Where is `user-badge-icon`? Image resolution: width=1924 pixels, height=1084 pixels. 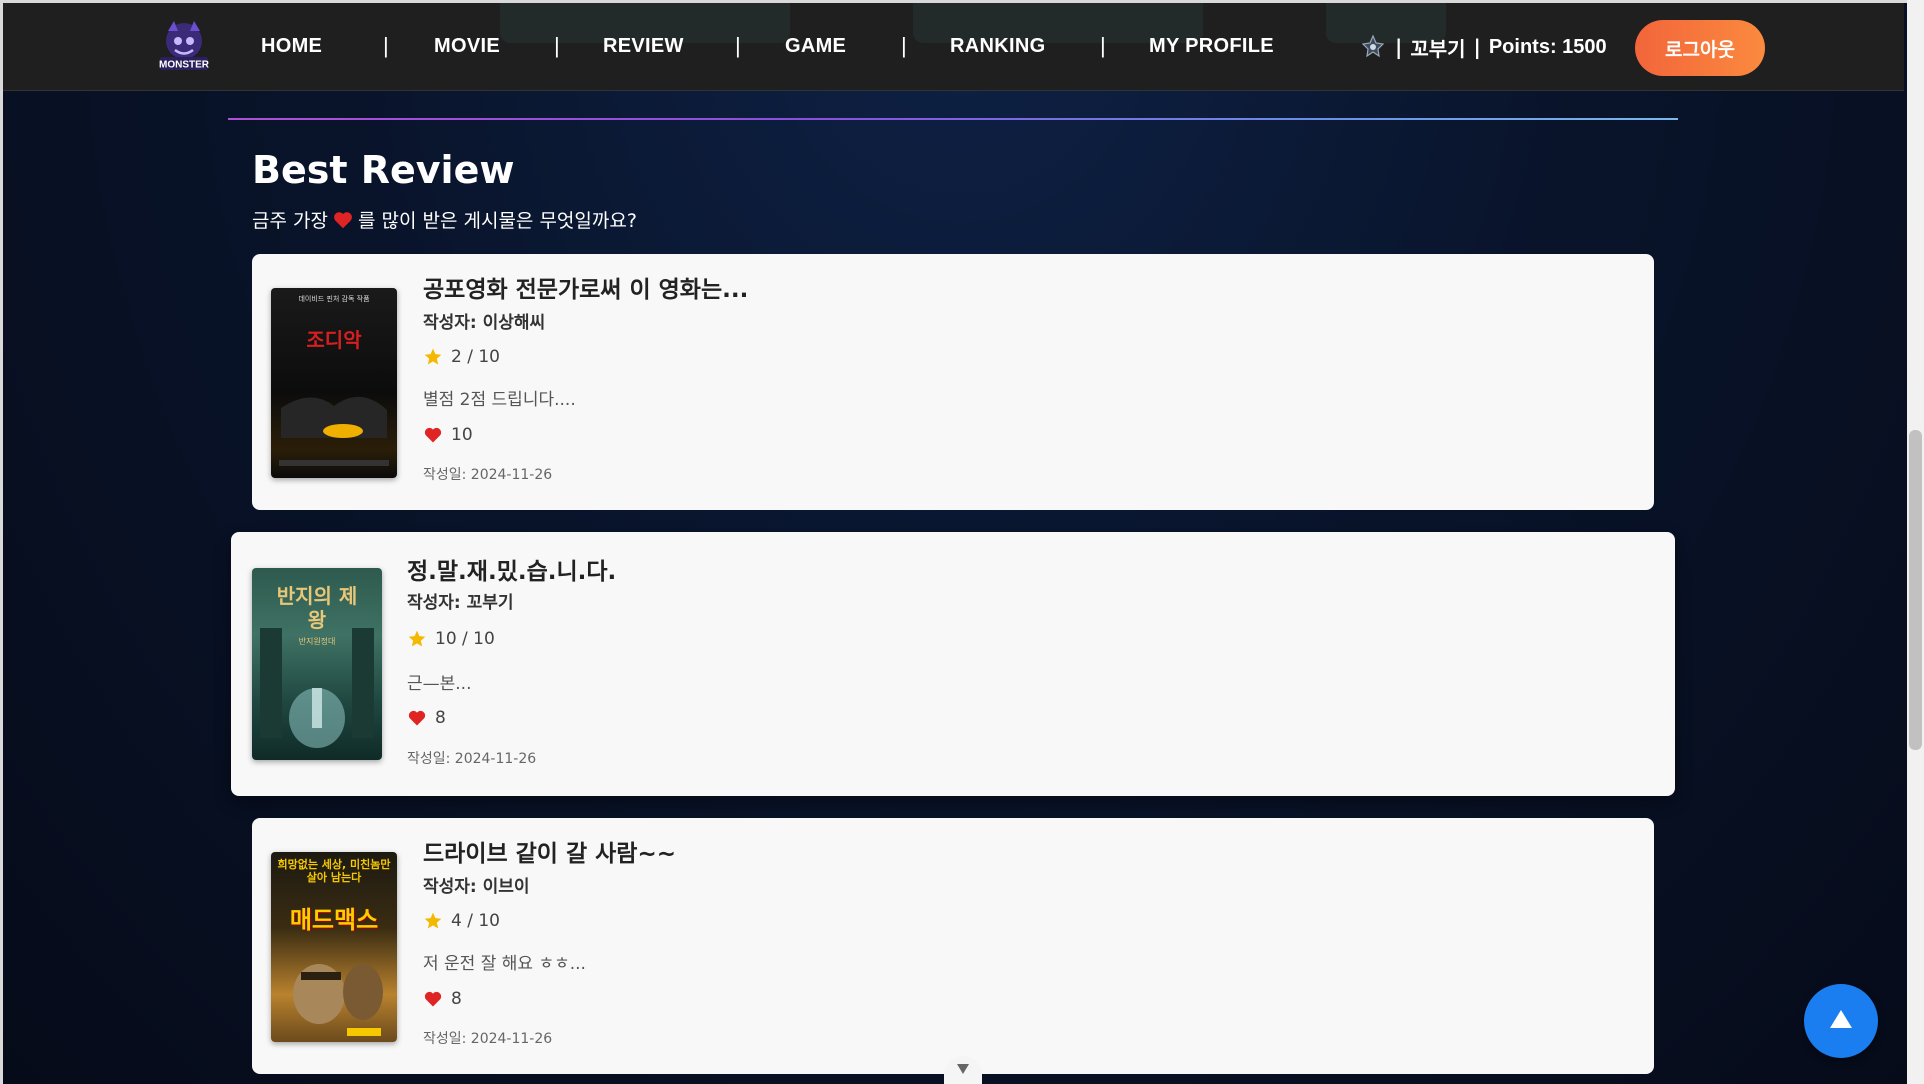 user-badge-icon is located at coordinates (1373, 47).